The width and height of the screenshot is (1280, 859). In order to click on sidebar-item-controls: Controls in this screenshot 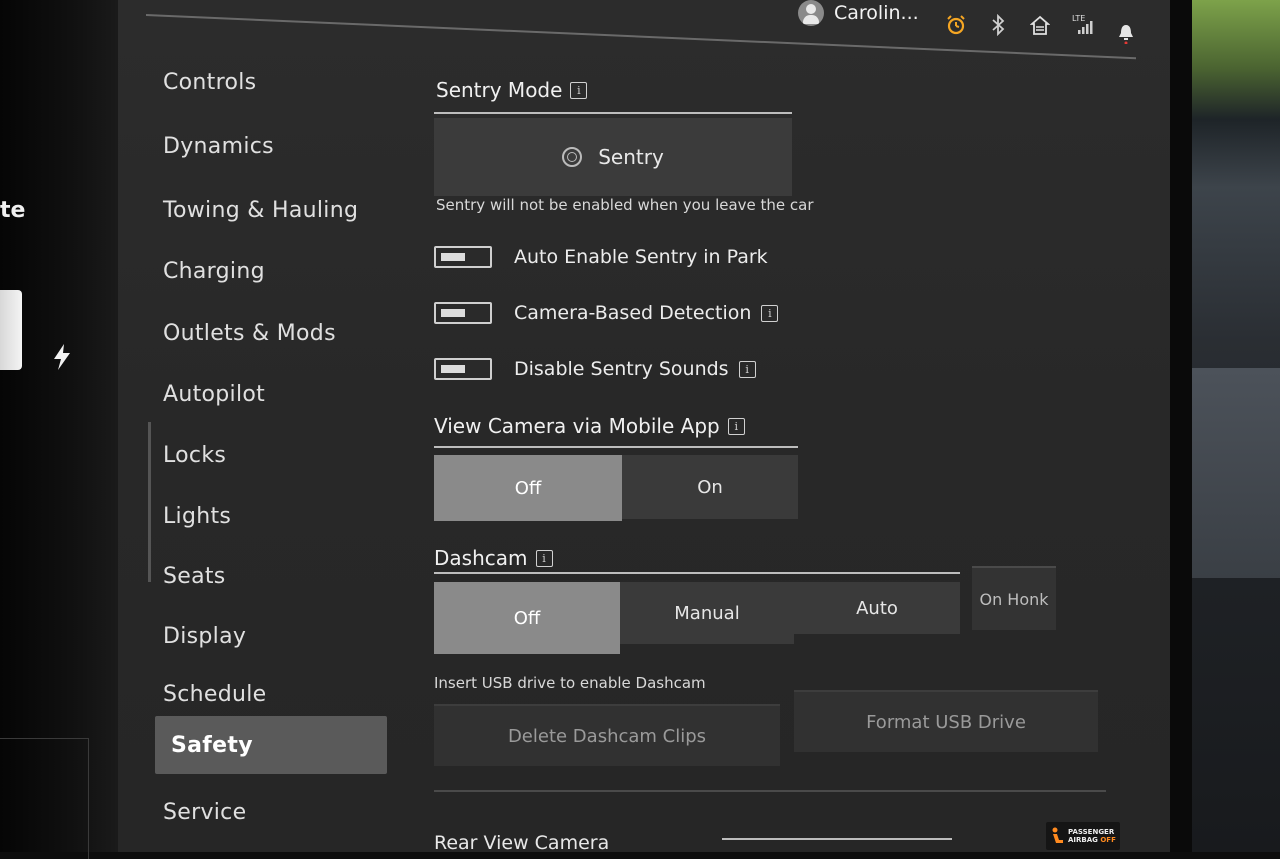, I will do `click(209, 82)`.